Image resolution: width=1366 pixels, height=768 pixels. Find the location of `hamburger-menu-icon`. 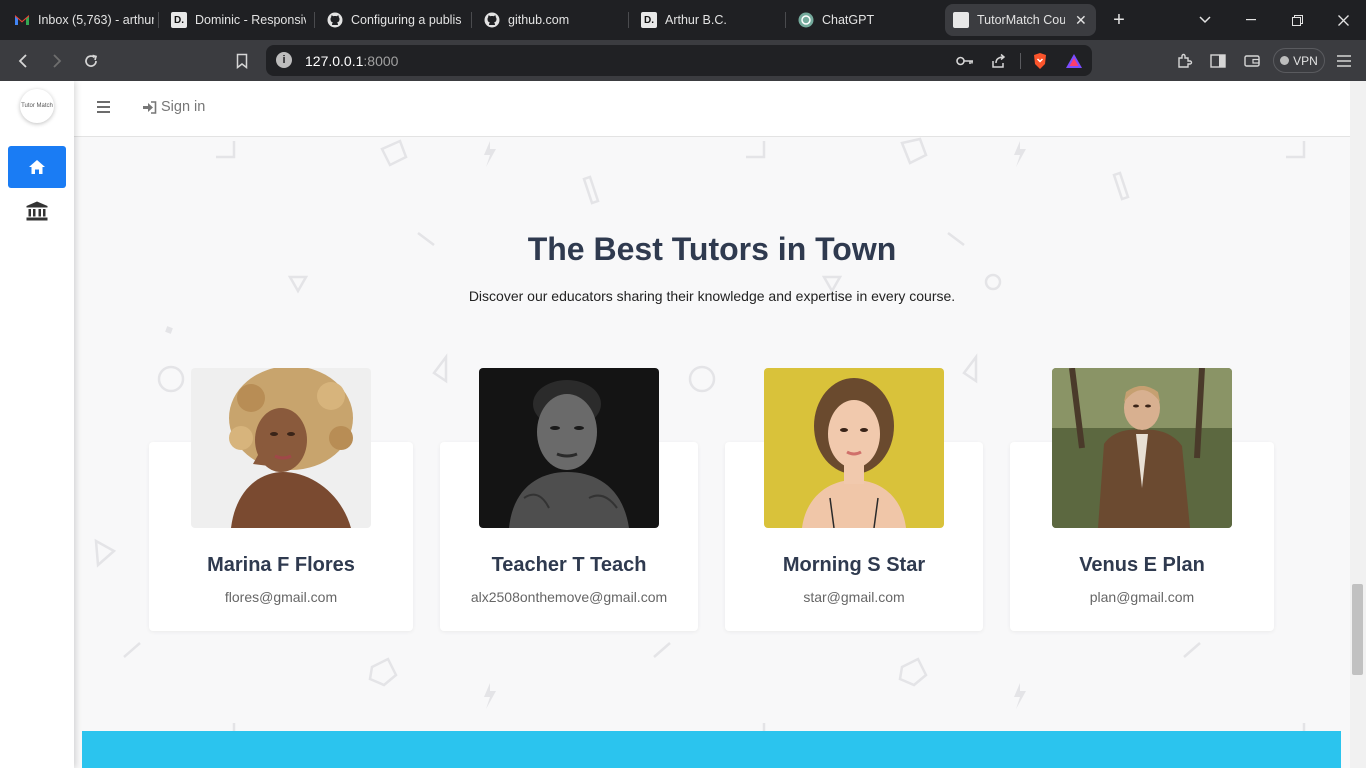

hamburger-menu-icon is located at coordinates (103, 107).